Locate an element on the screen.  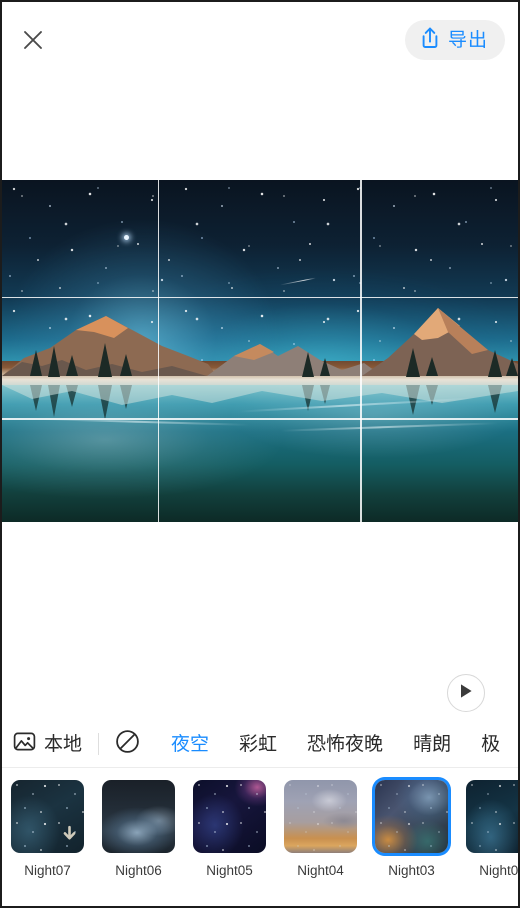
preset-label: Night07 is located at coordinates (47, 870).